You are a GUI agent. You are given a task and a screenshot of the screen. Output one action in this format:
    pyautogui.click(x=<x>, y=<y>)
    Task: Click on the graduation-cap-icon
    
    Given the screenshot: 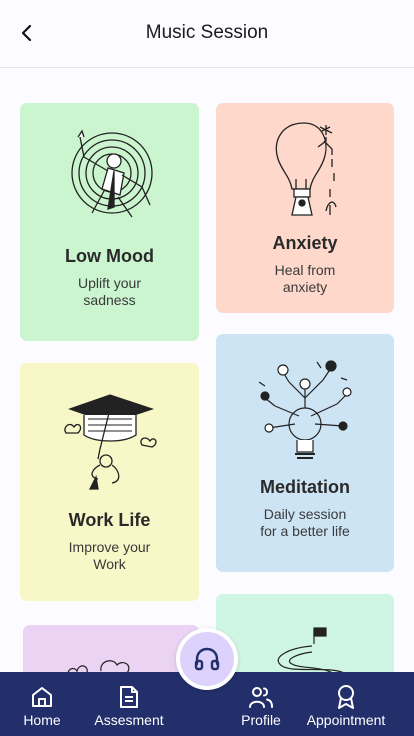 What is the action you would take?
    pyautogui.click(x=110, y=442)
    